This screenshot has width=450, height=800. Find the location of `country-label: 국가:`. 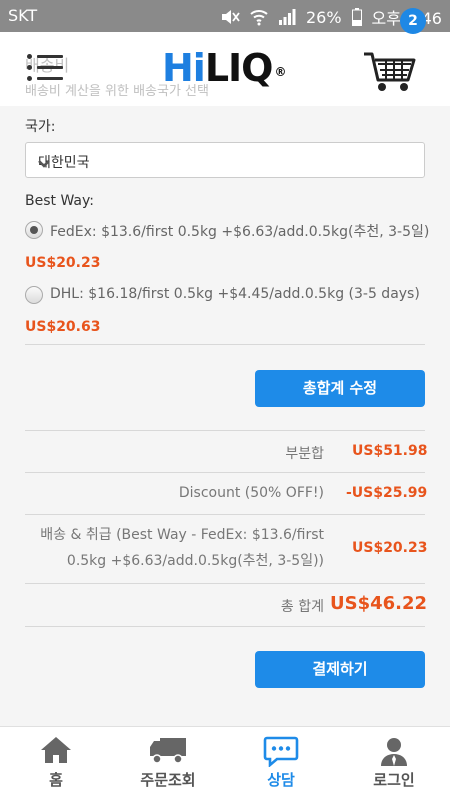

country-label: 국가: is located at coordinates (40, 127).